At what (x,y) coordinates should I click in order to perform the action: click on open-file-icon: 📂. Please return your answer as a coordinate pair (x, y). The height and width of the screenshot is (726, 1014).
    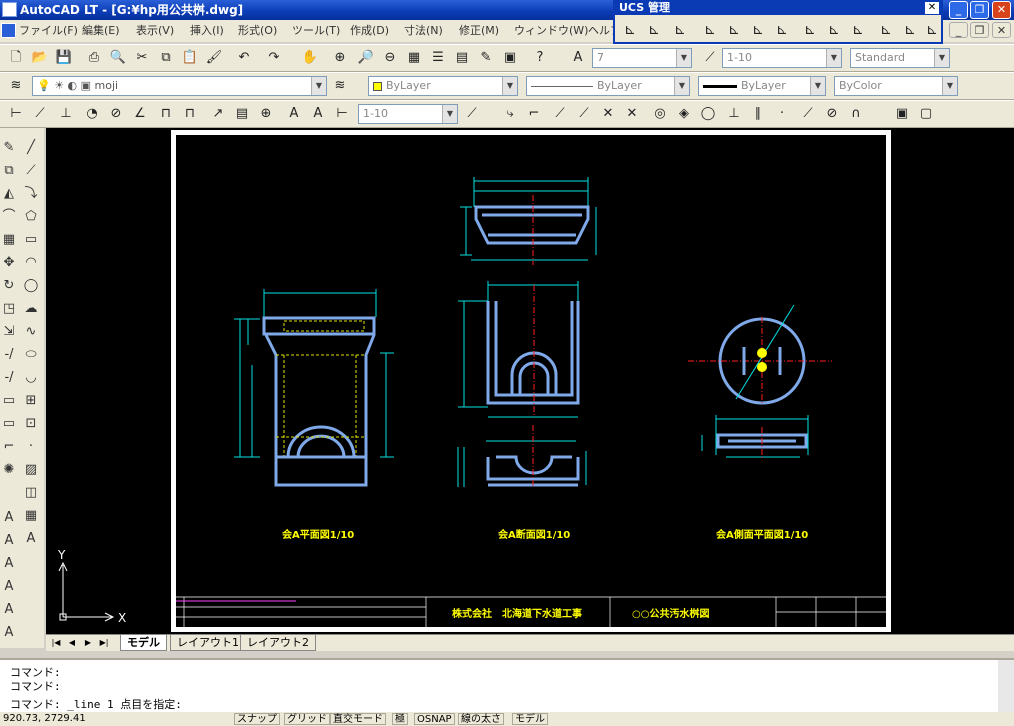
    Looking at the image, I should click on (40, 58).